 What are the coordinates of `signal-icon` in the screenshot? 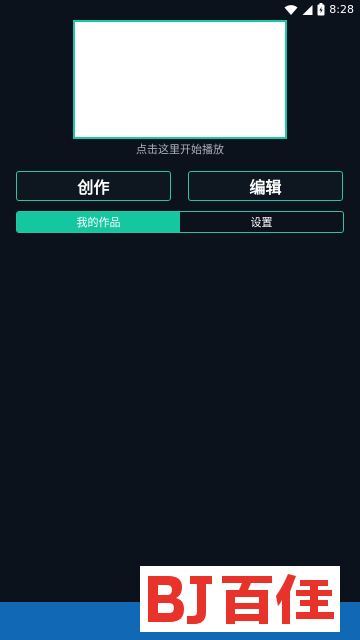 It's located at (307, 10).